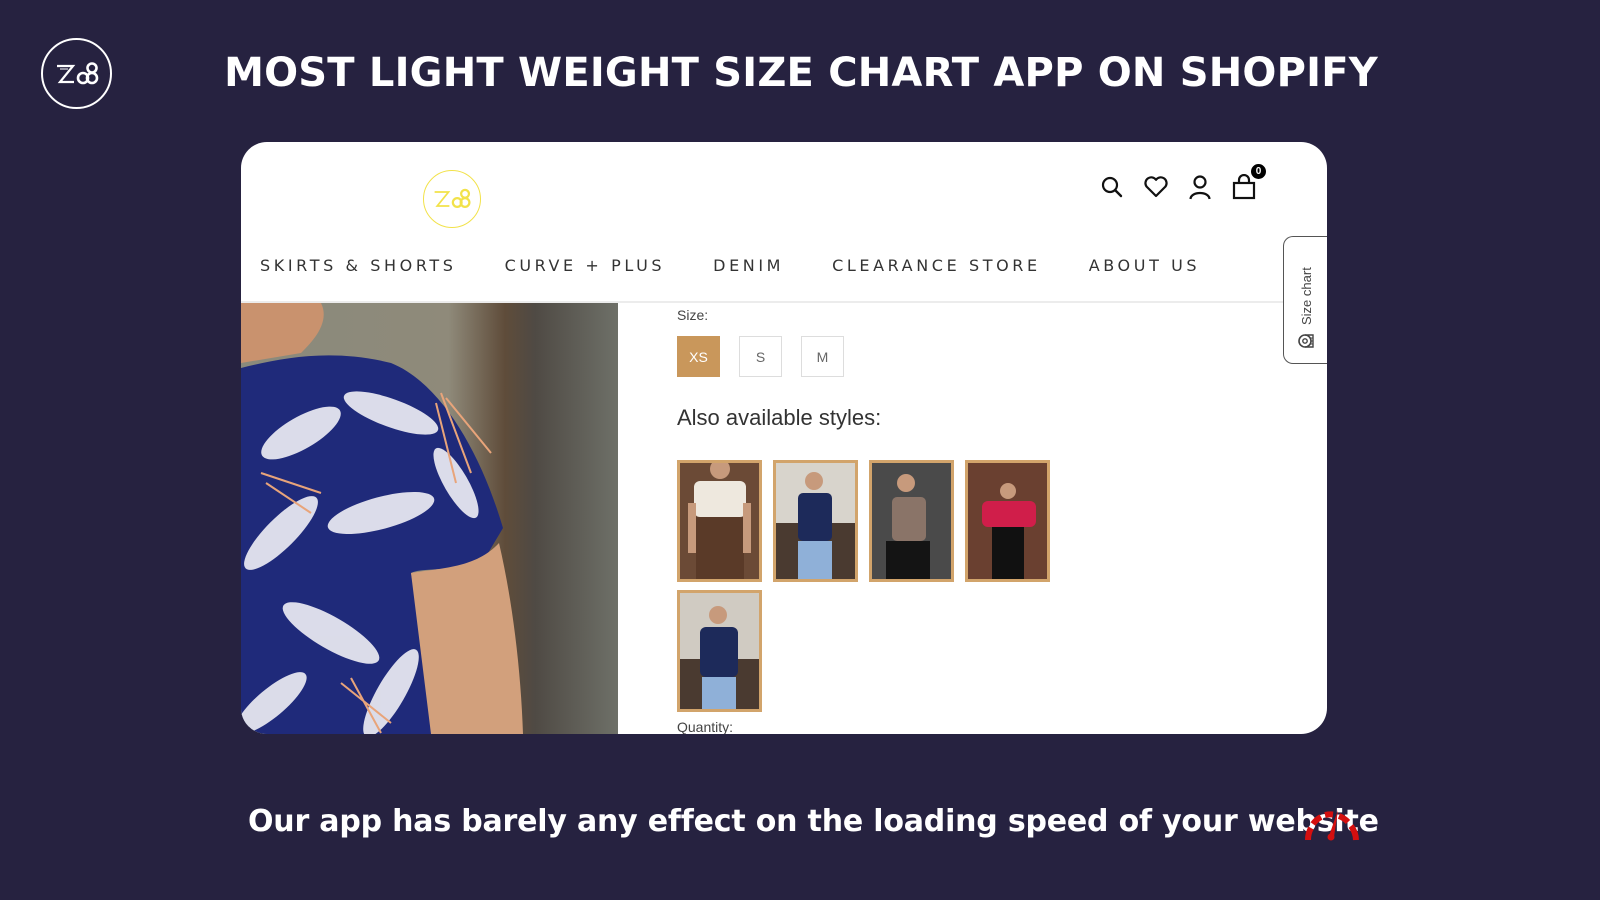 The width and height of the screenshot is (1600, 900). What do you see at coordinates (748, 265) in the screenshot?
I see `nav-item-denim: DENIM` at bounding box center [748, 265].